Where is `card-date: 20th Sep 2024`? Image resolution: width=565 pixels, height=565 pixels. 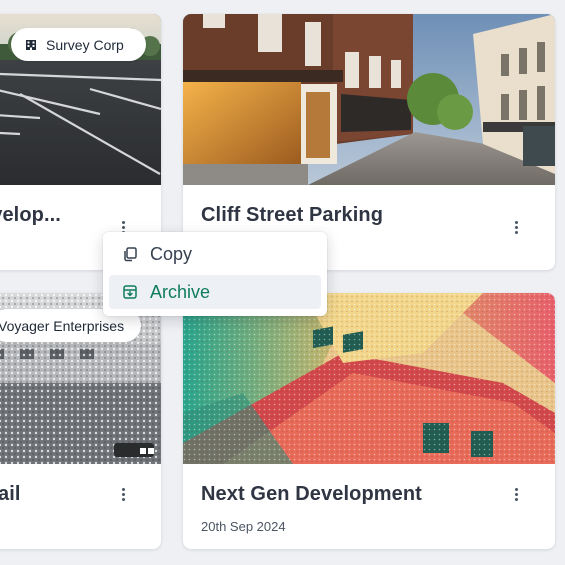 card-date: 20th Sep 2024 is located at coordinates (243, 526).